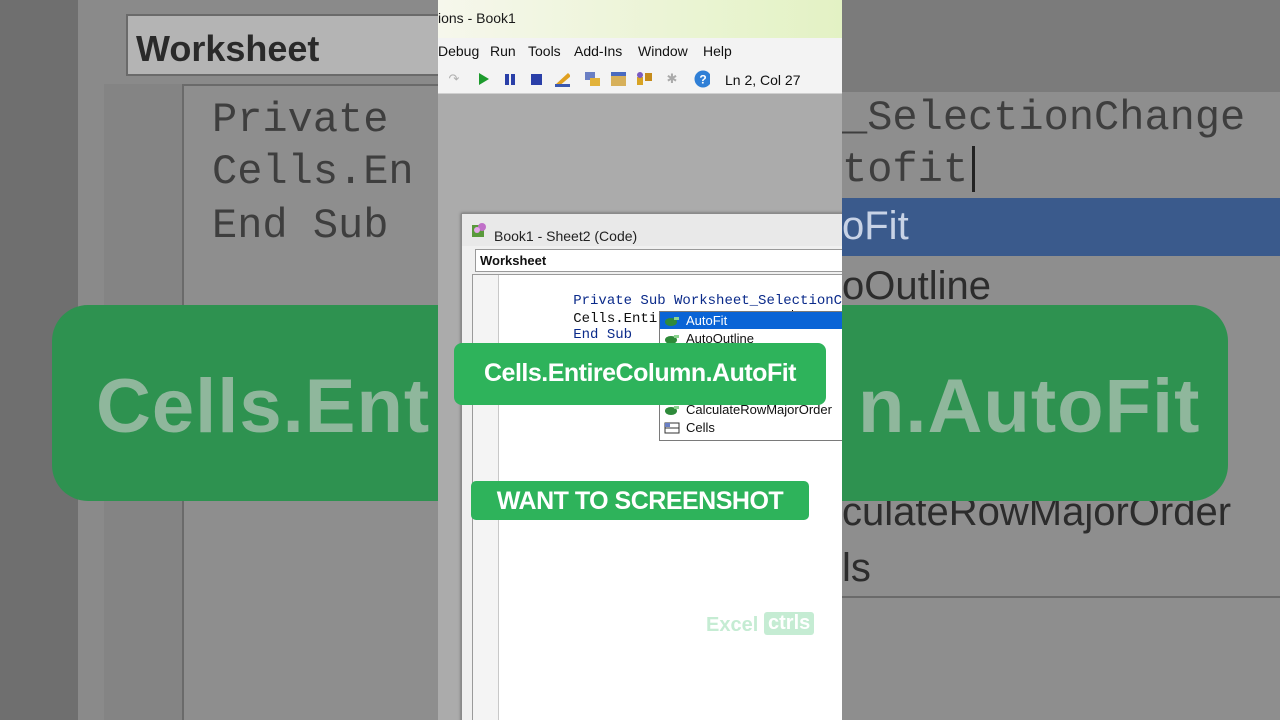 The height and width of the screenshot is (720, 1280). I want to click on background-code-line: Cells.En, so click(313, 172).